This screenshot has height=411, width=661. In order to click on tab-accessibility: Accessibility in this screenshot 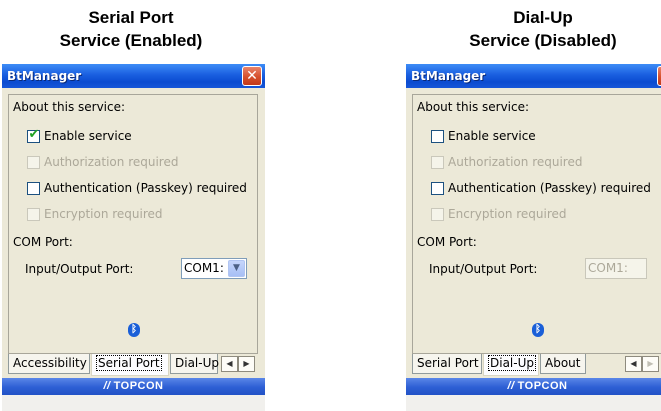, I will do `click(49, 364)`.